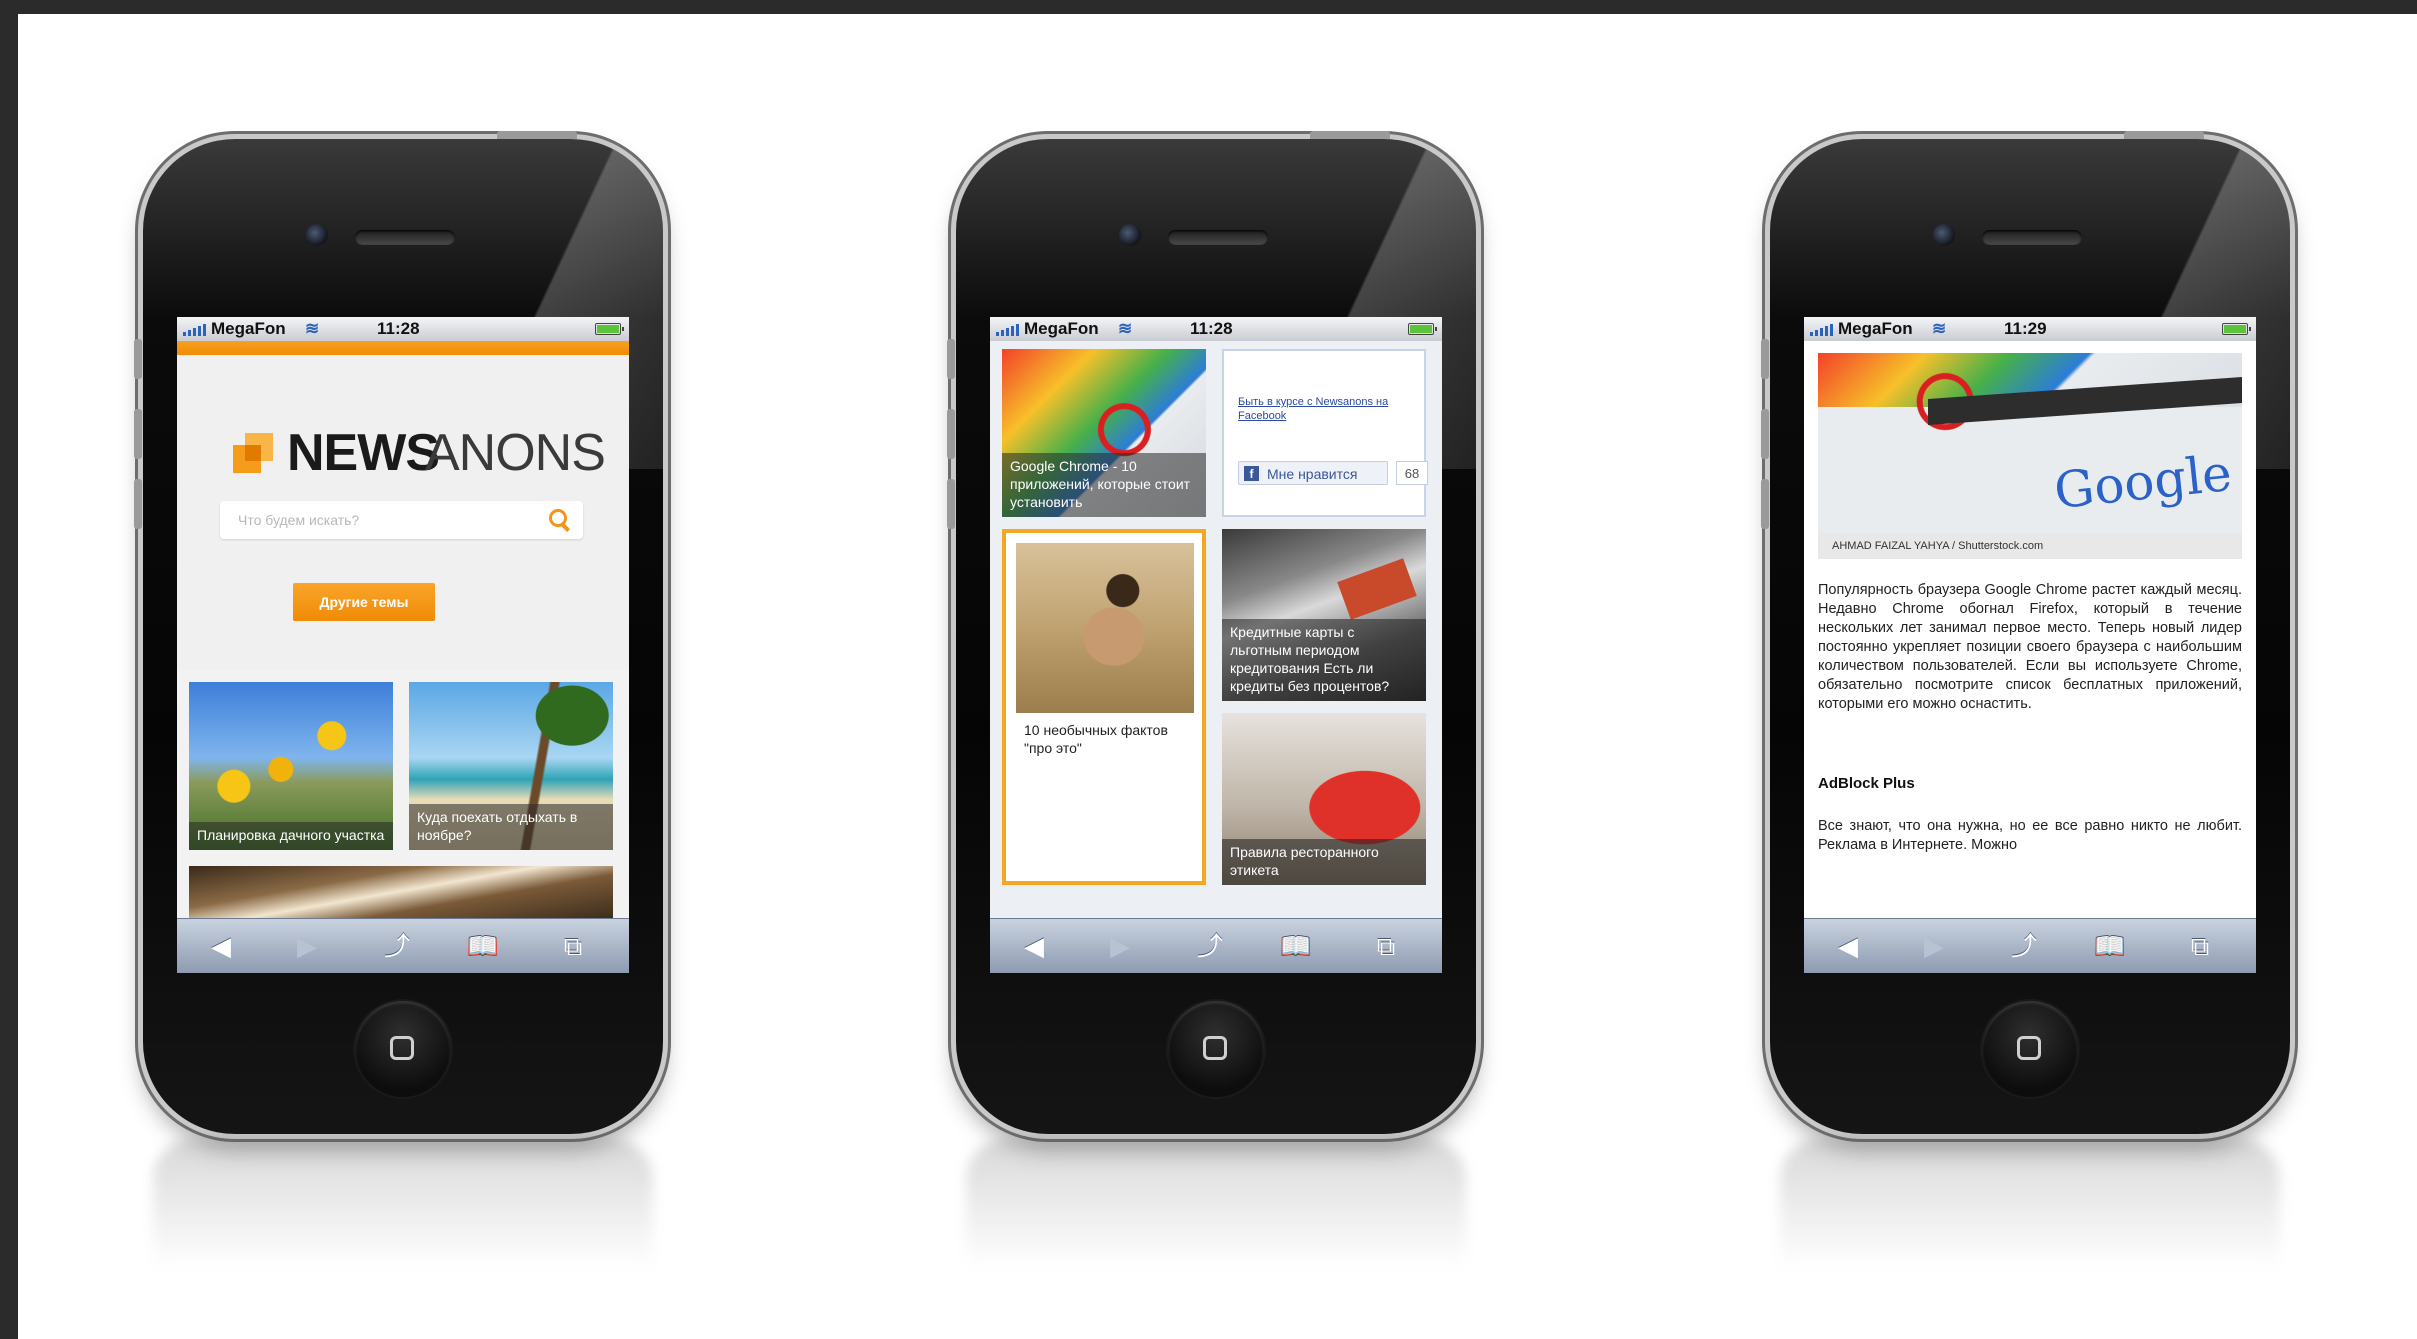 The width and height of the screenshot is (2417, 1339). Describe the element at coordinates (291, 766) in the screenshot. I see `news-tile: Планировка дачного участка` at that location.